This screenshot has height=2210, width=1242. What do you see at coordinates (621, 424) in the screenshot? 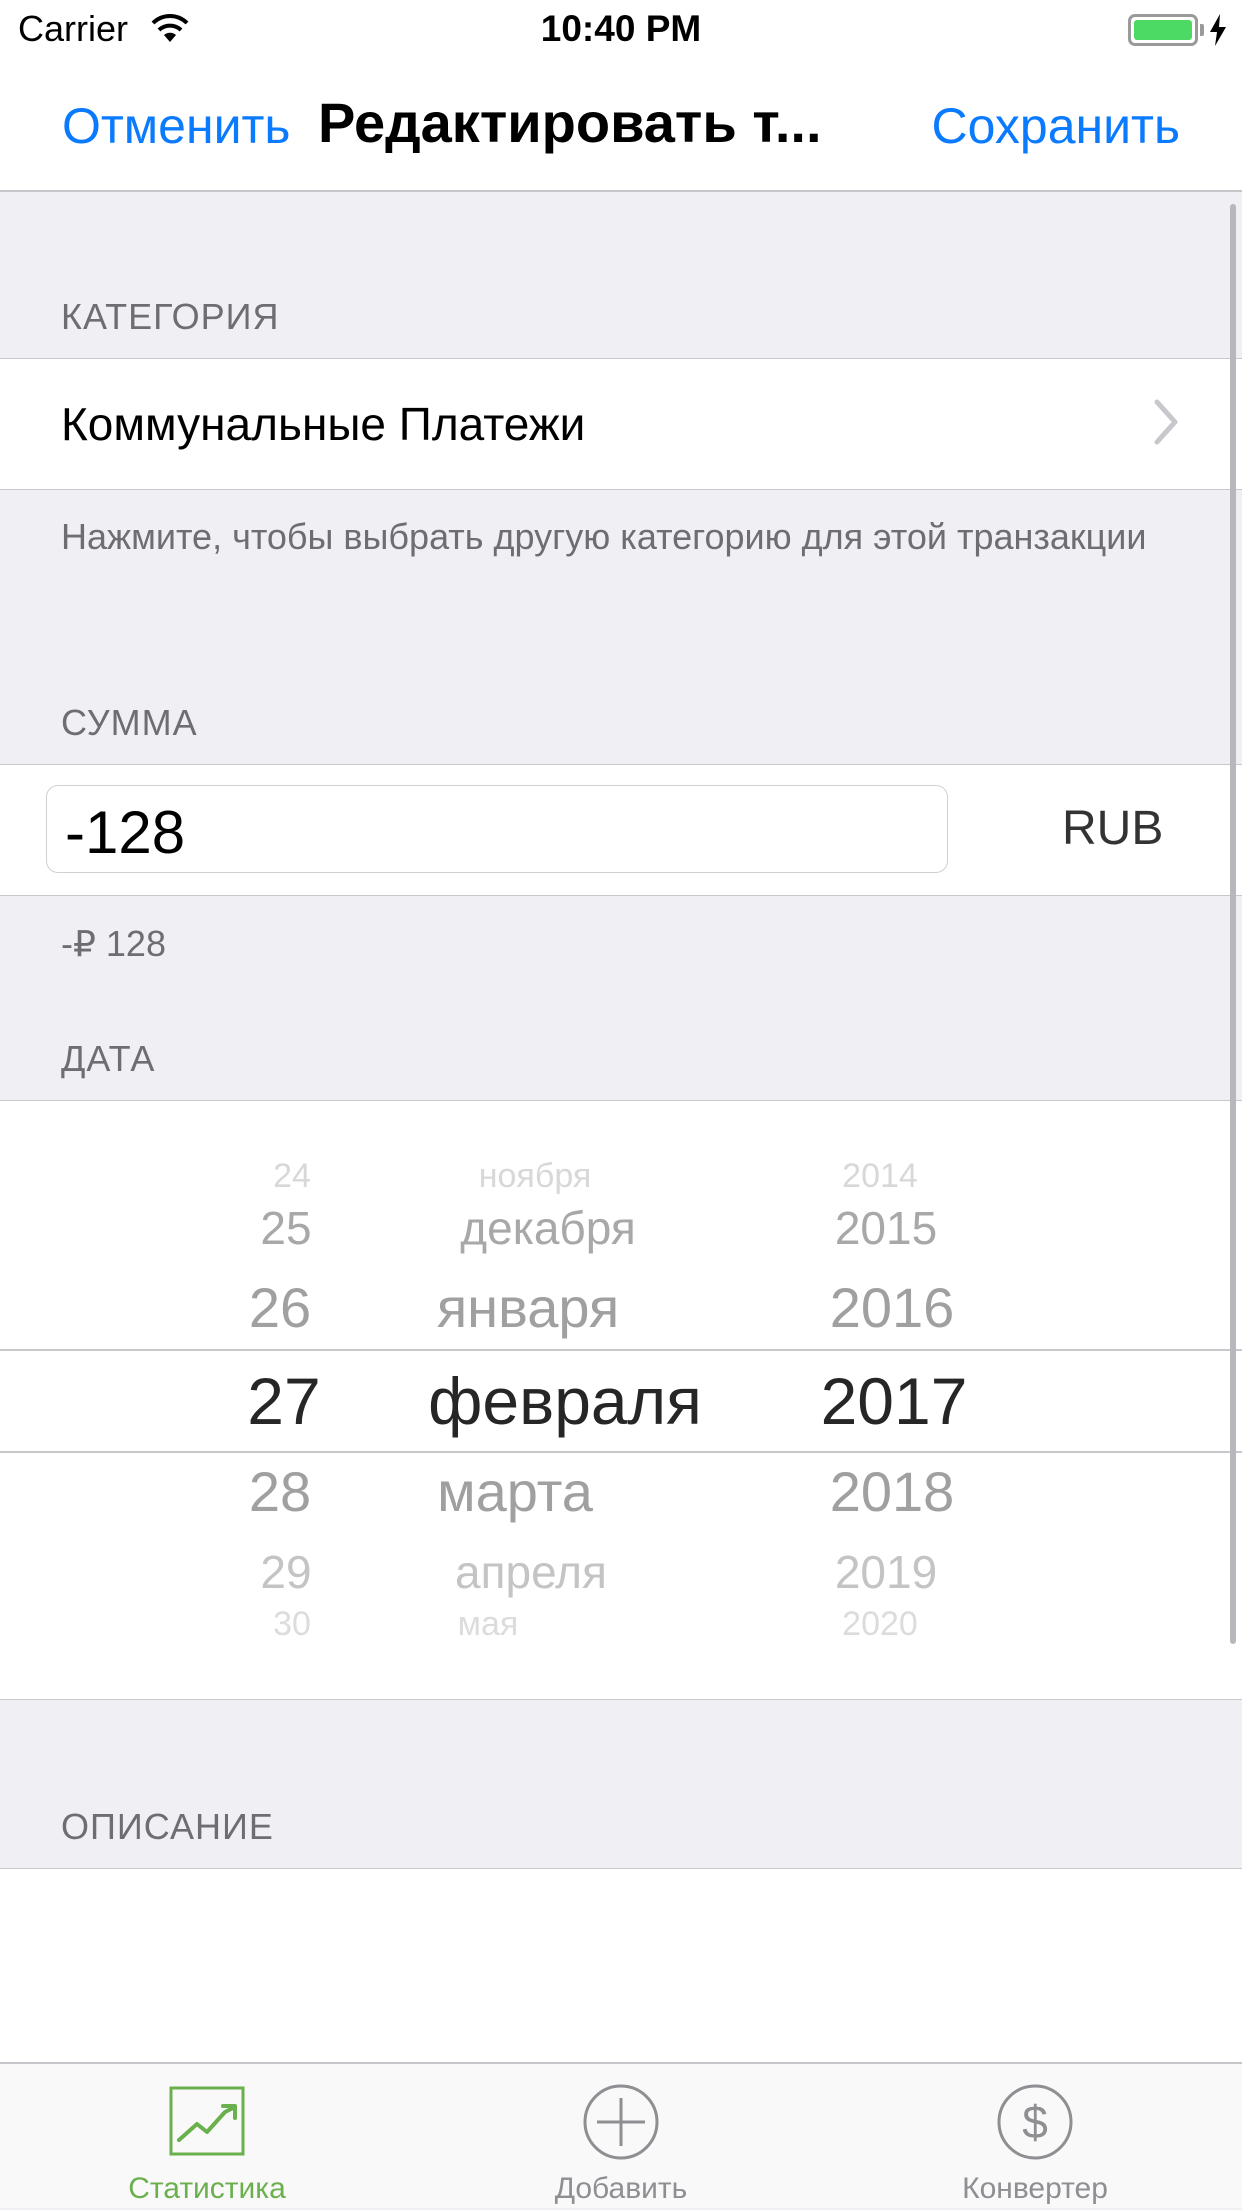
I see `category-cell: Коммунальные Платежи` at bounding box center [621, 424].